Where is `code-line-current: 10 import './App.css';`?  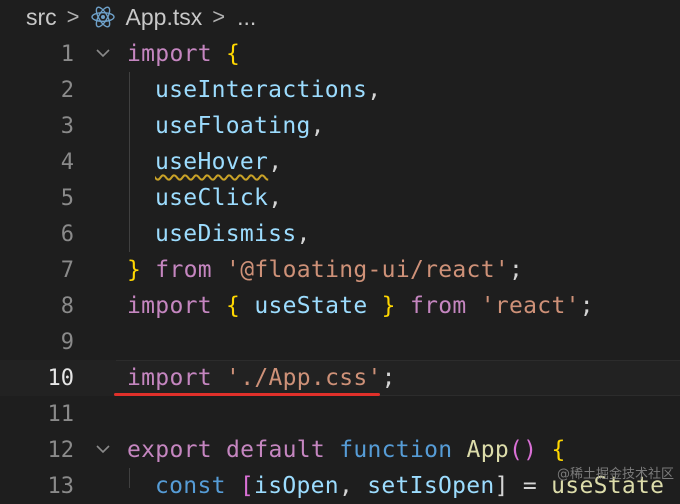 code-line-current: 10 import './App.css'; is located at coordinates (340, 378).